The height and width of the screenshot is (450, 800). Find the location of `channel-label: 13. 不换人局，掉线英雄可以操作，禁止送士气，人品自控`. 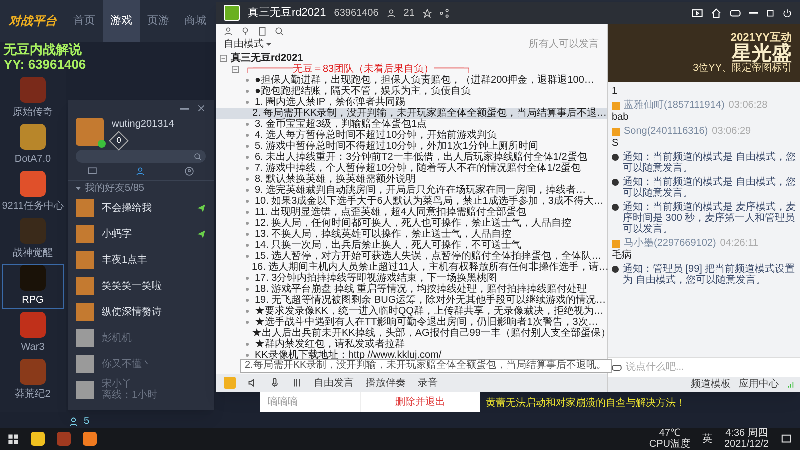

channel-label: 13. 不换人局，掉线英雄可以操作，禁止送士气，人品自控 is located at coordinates (383, 234).